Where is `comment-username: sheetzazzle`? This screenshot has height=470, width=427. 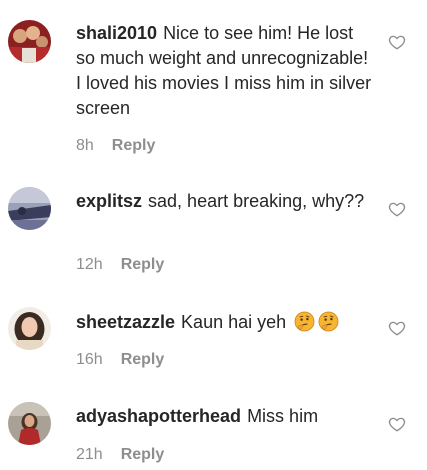 comment-username: sheetzazzle is located at coordinates (125, 322).